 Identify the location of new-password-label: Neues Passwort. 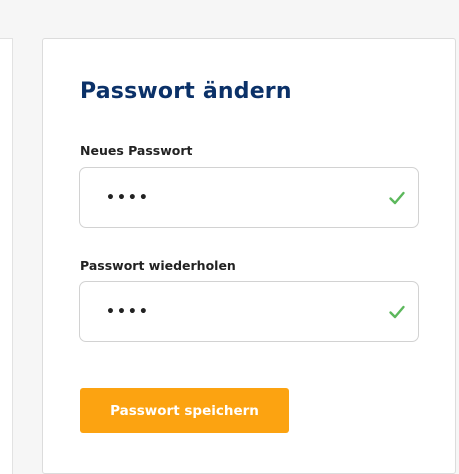
(136, 150).